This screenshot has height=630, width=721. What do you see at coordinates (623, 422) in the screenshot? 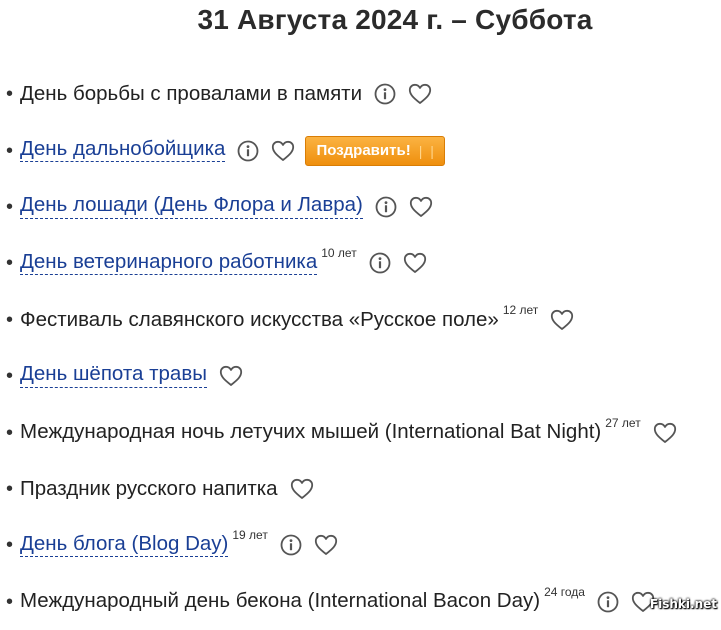
I see `years-badge: 27 лет` at bounding box center [623, 422].